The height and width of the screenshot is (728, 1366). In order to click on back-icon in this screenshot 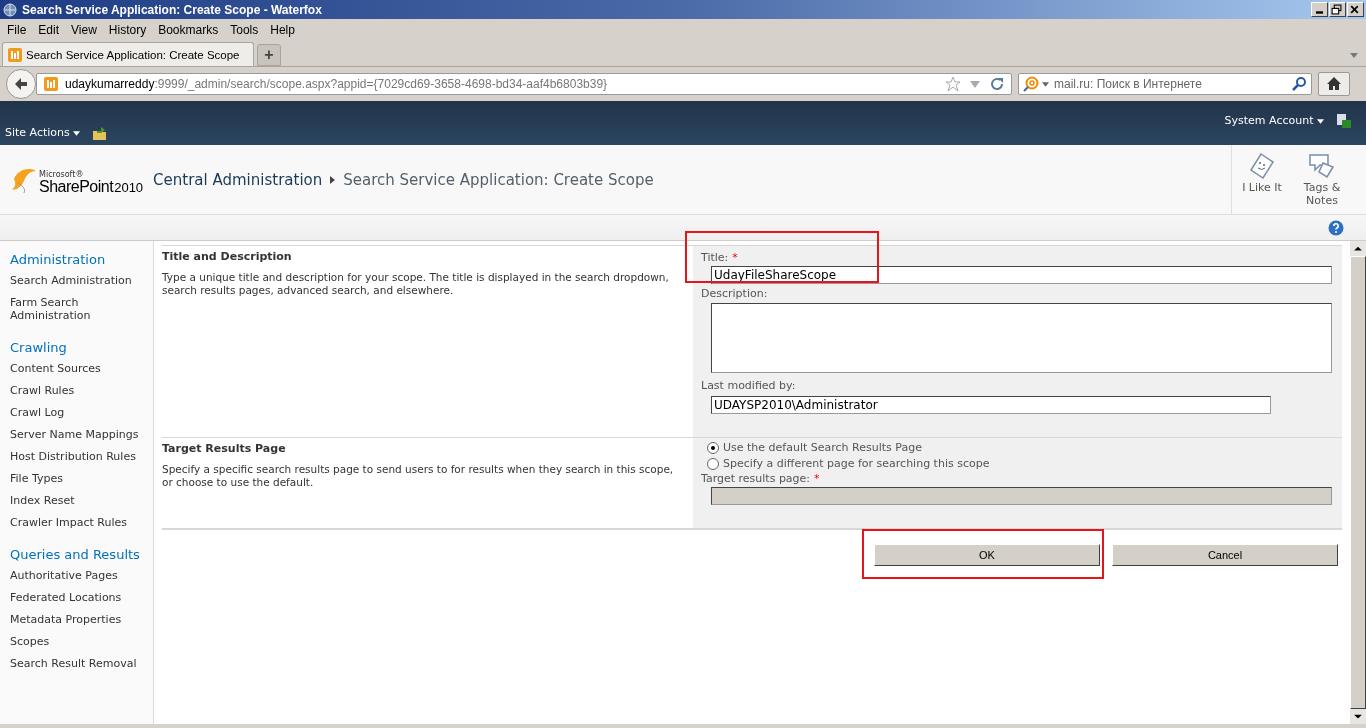, I will do `click(21, 84)`.